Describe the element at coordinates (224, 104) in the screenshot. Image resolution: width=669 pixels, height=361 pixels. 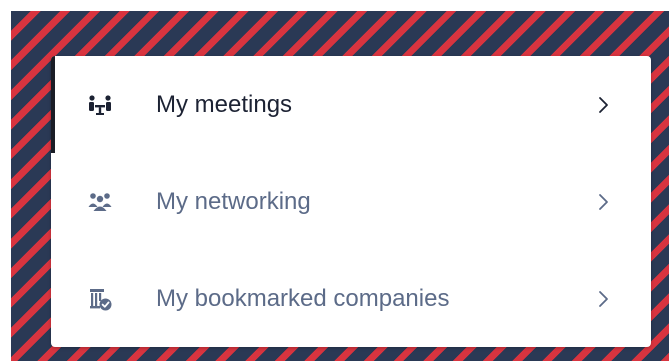
I see `menu-item-label: My meetings` at that location.